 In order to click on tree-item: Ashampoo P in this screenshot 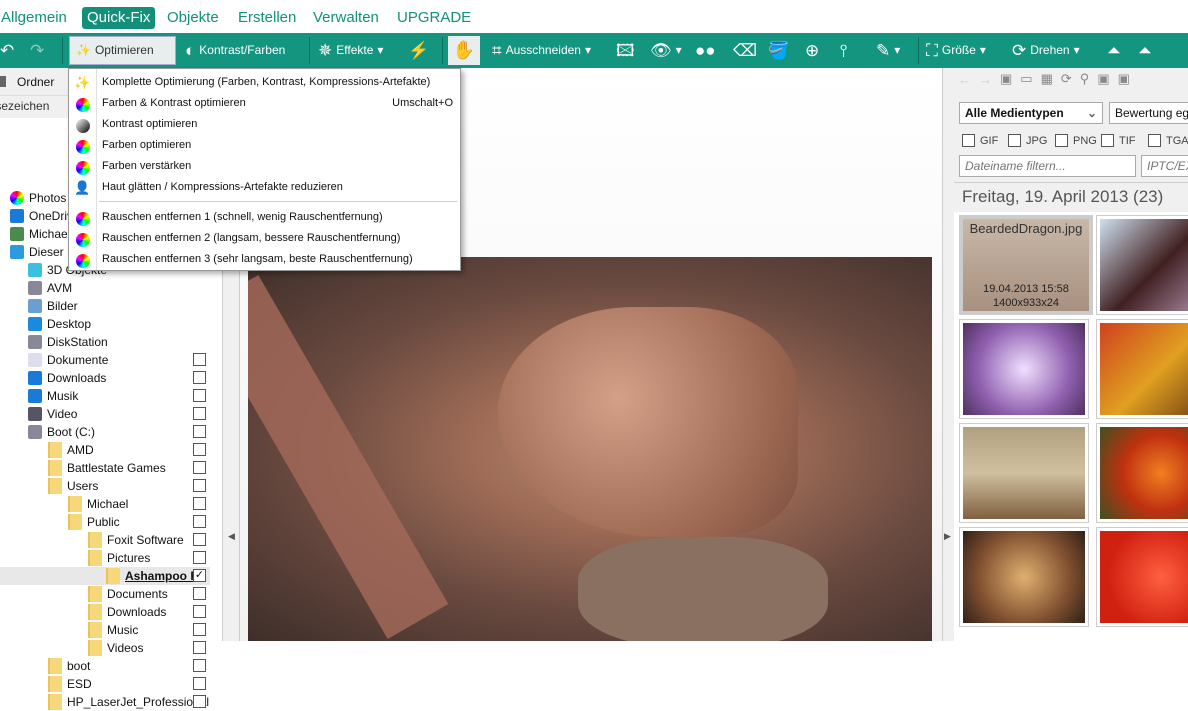, I will do `click(152, 576)`.